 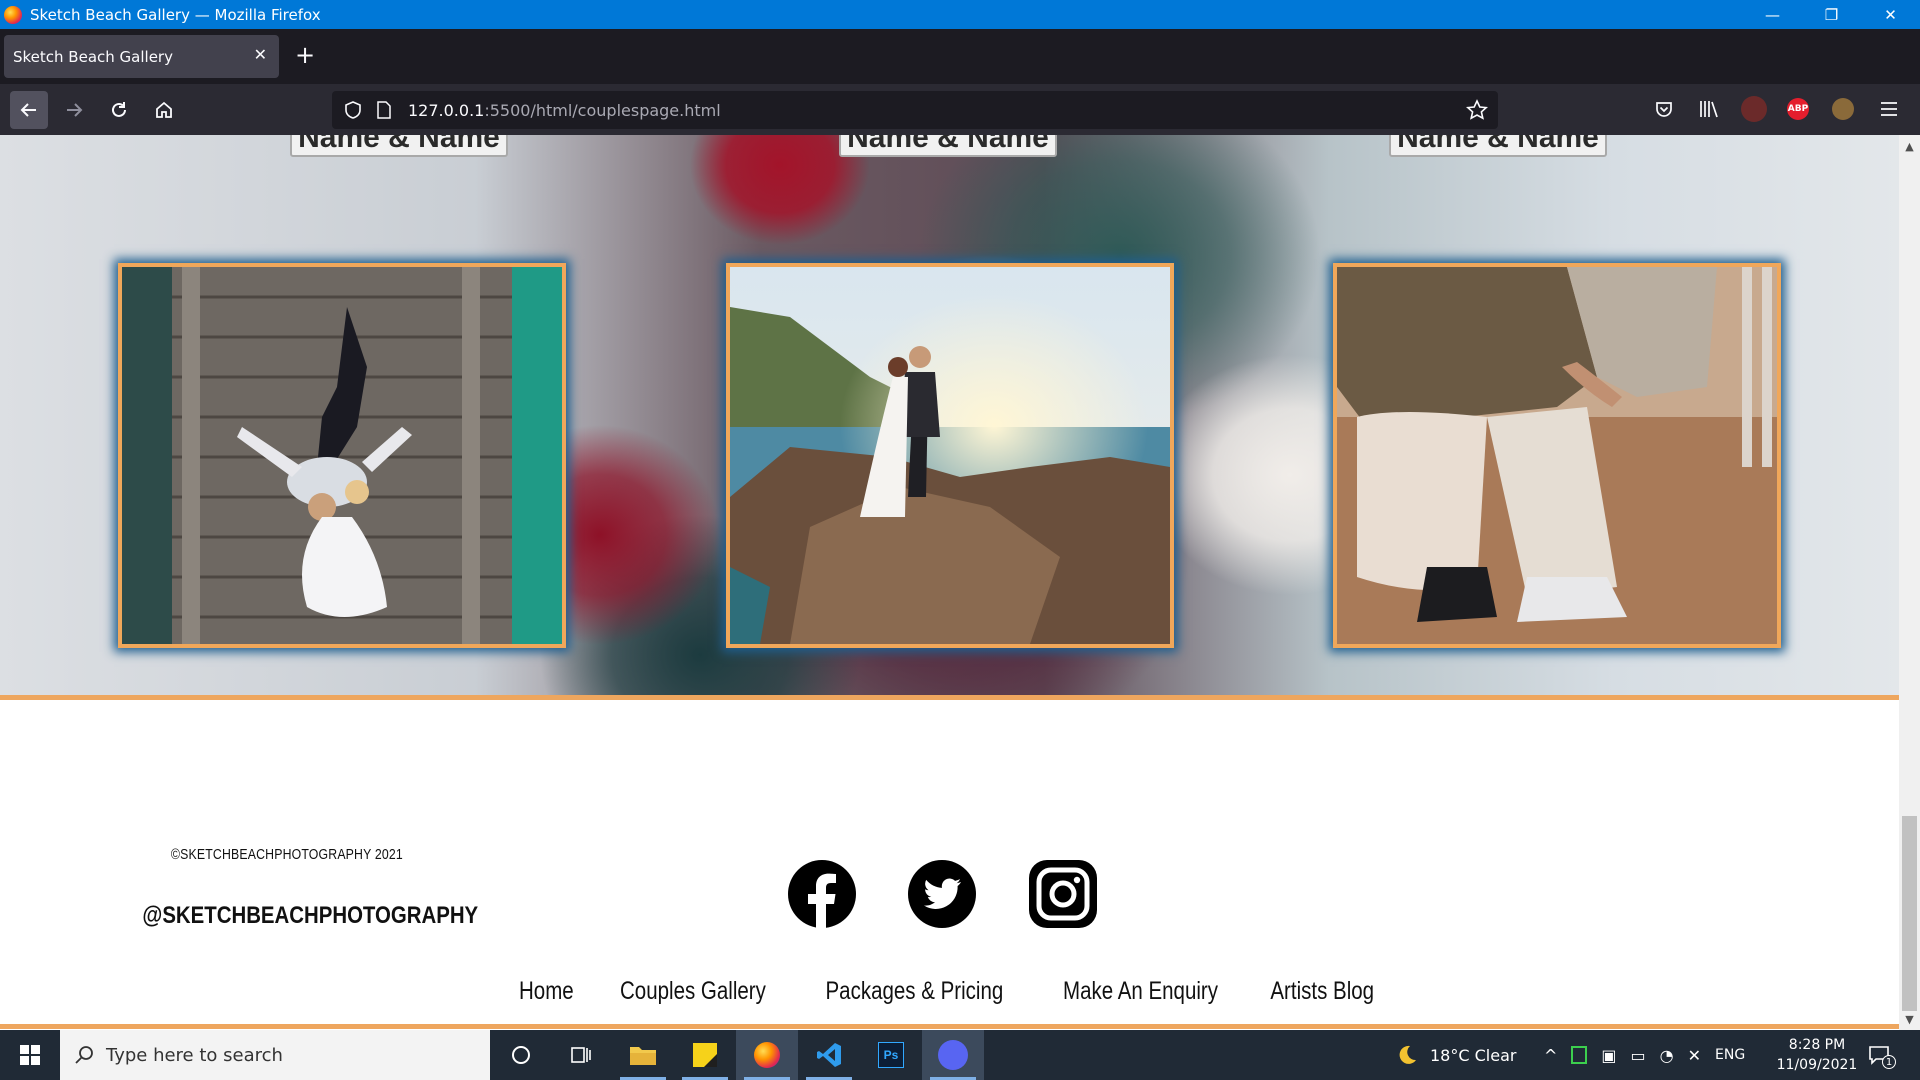 I want to click on forward-button, so click(x=74, y=110).